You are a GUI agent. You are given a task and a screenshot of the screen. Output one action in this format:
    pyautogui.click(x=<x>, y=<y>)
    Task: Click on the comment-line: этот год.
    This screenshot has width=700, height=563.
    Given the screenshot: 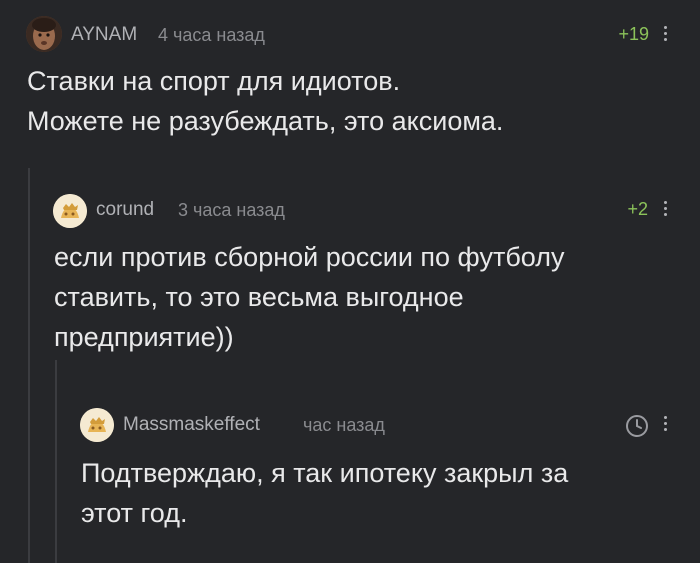 What is the action you would take?
    pyautogui.click(x=134, y=513)
    